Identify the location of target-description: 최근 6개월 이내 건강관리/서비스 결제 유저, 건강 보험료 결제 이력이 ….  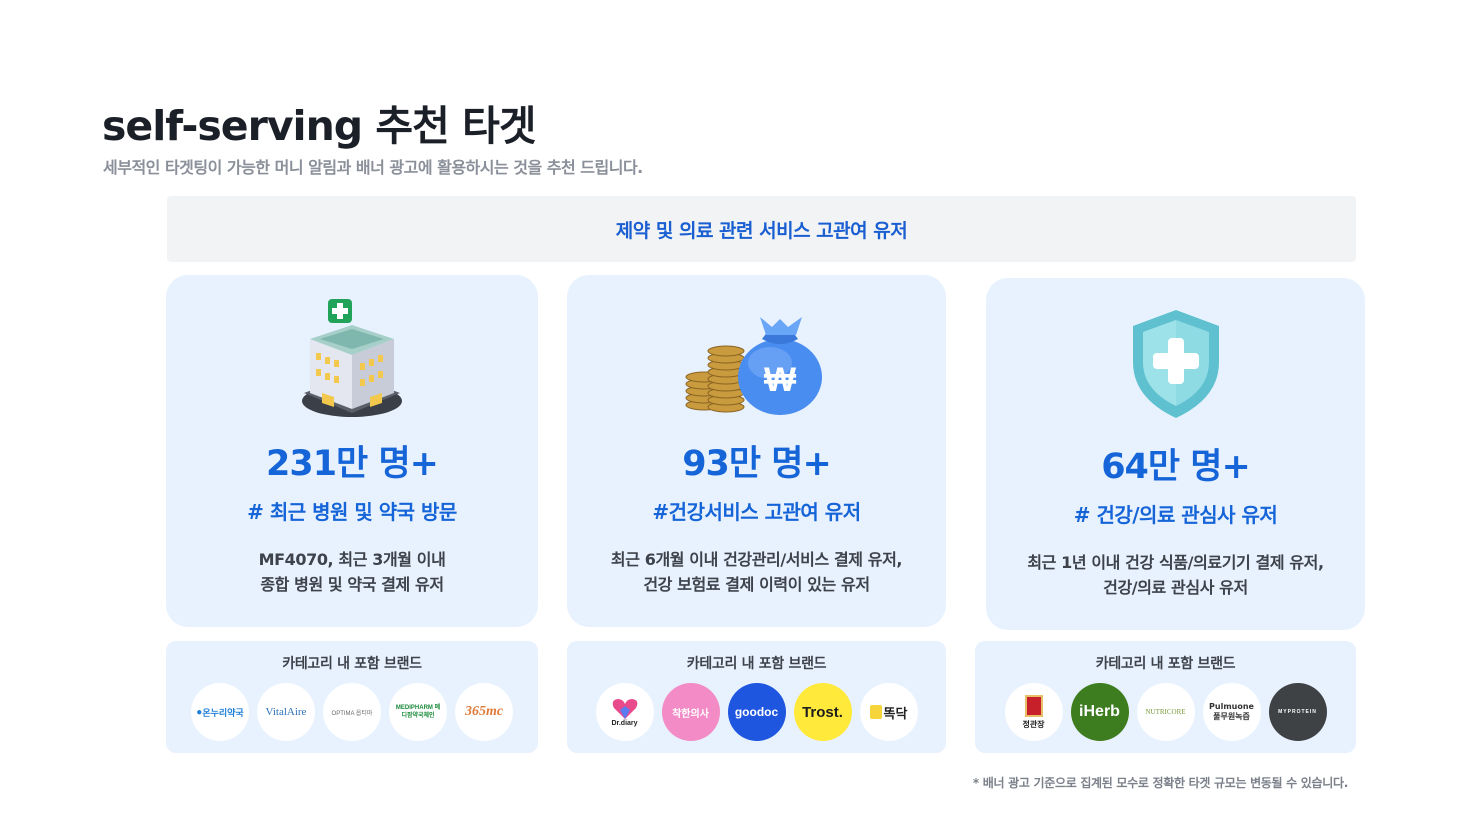
(756, 572).